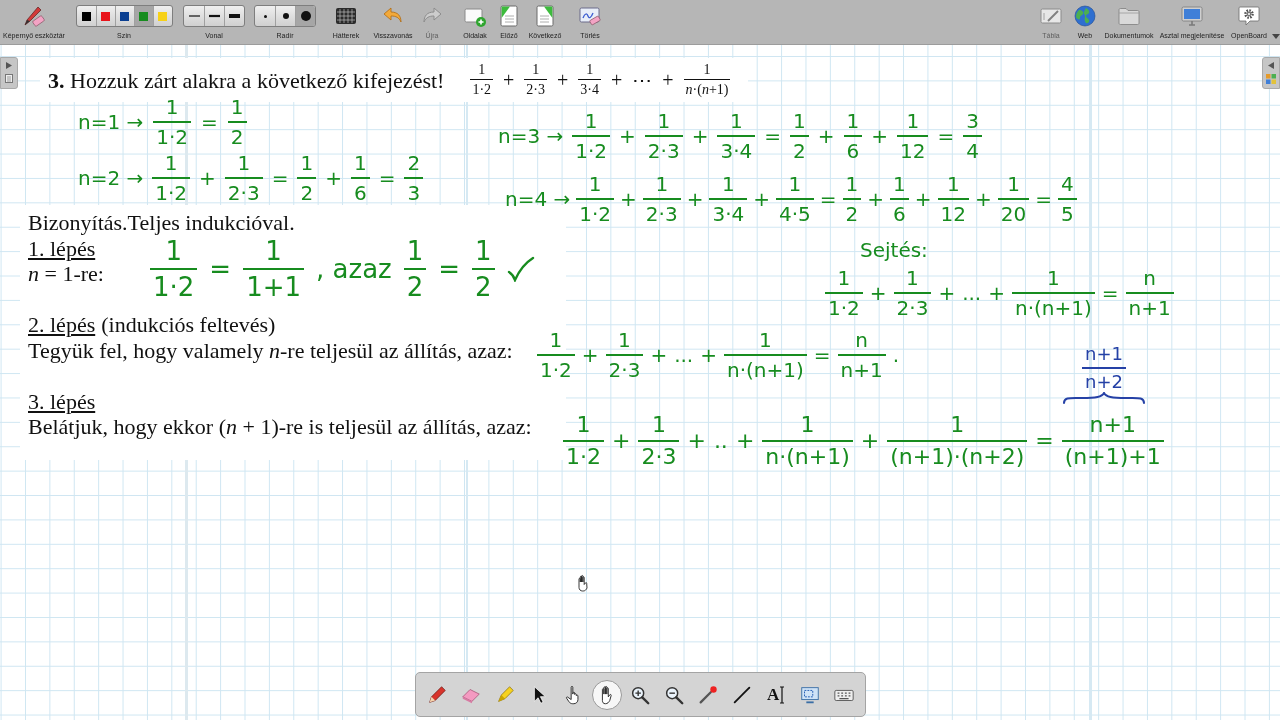 This screenshot has height=720, width=1280. I want to click on step-text: n = 1-re:, so click(66, 274).